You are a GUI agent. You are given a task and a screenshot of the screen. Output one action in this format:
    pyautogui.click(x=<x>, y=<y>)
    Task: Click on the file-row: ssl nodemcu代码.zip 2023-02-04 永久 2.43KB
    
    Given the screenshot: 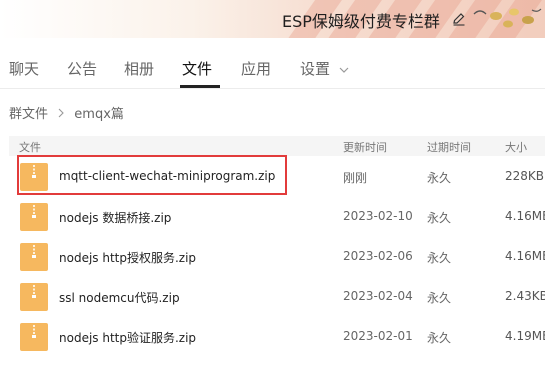 What is the action you would take?
    pyautogui.click(x=277, y=297)
    